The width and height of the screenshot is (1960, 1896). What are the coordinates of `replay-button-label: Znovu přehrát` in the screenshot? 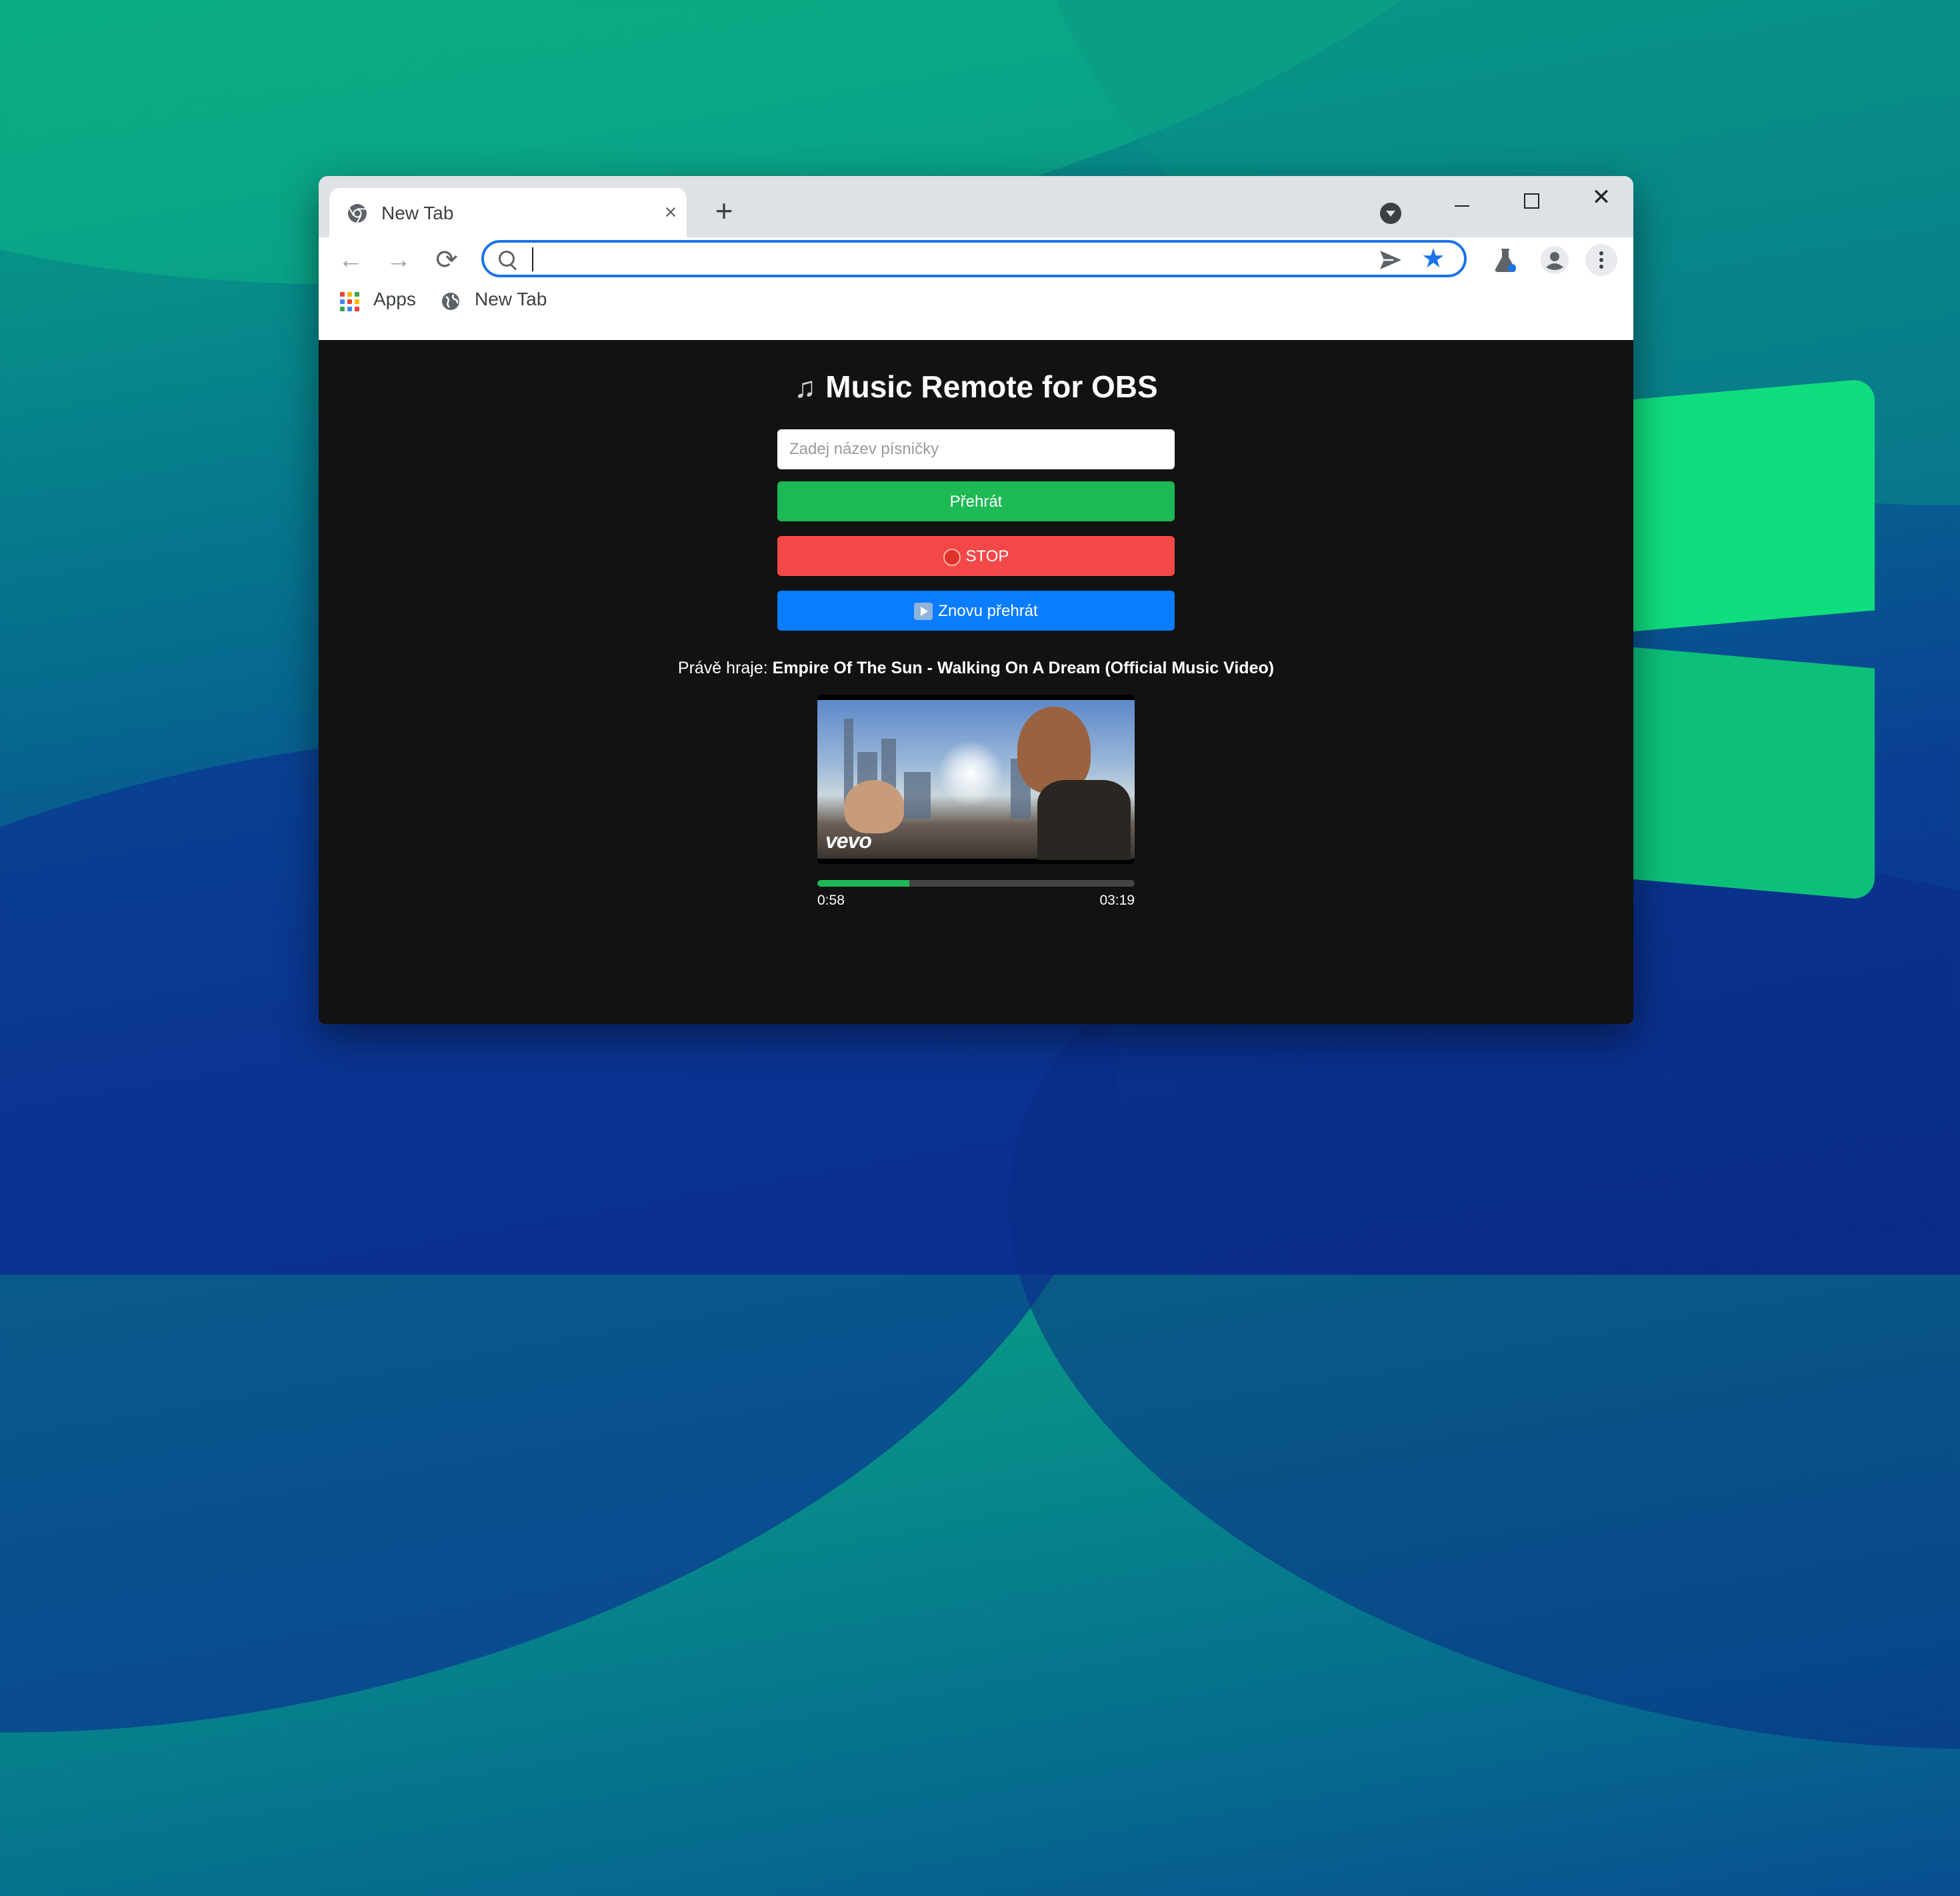 It's located at (988, 611).